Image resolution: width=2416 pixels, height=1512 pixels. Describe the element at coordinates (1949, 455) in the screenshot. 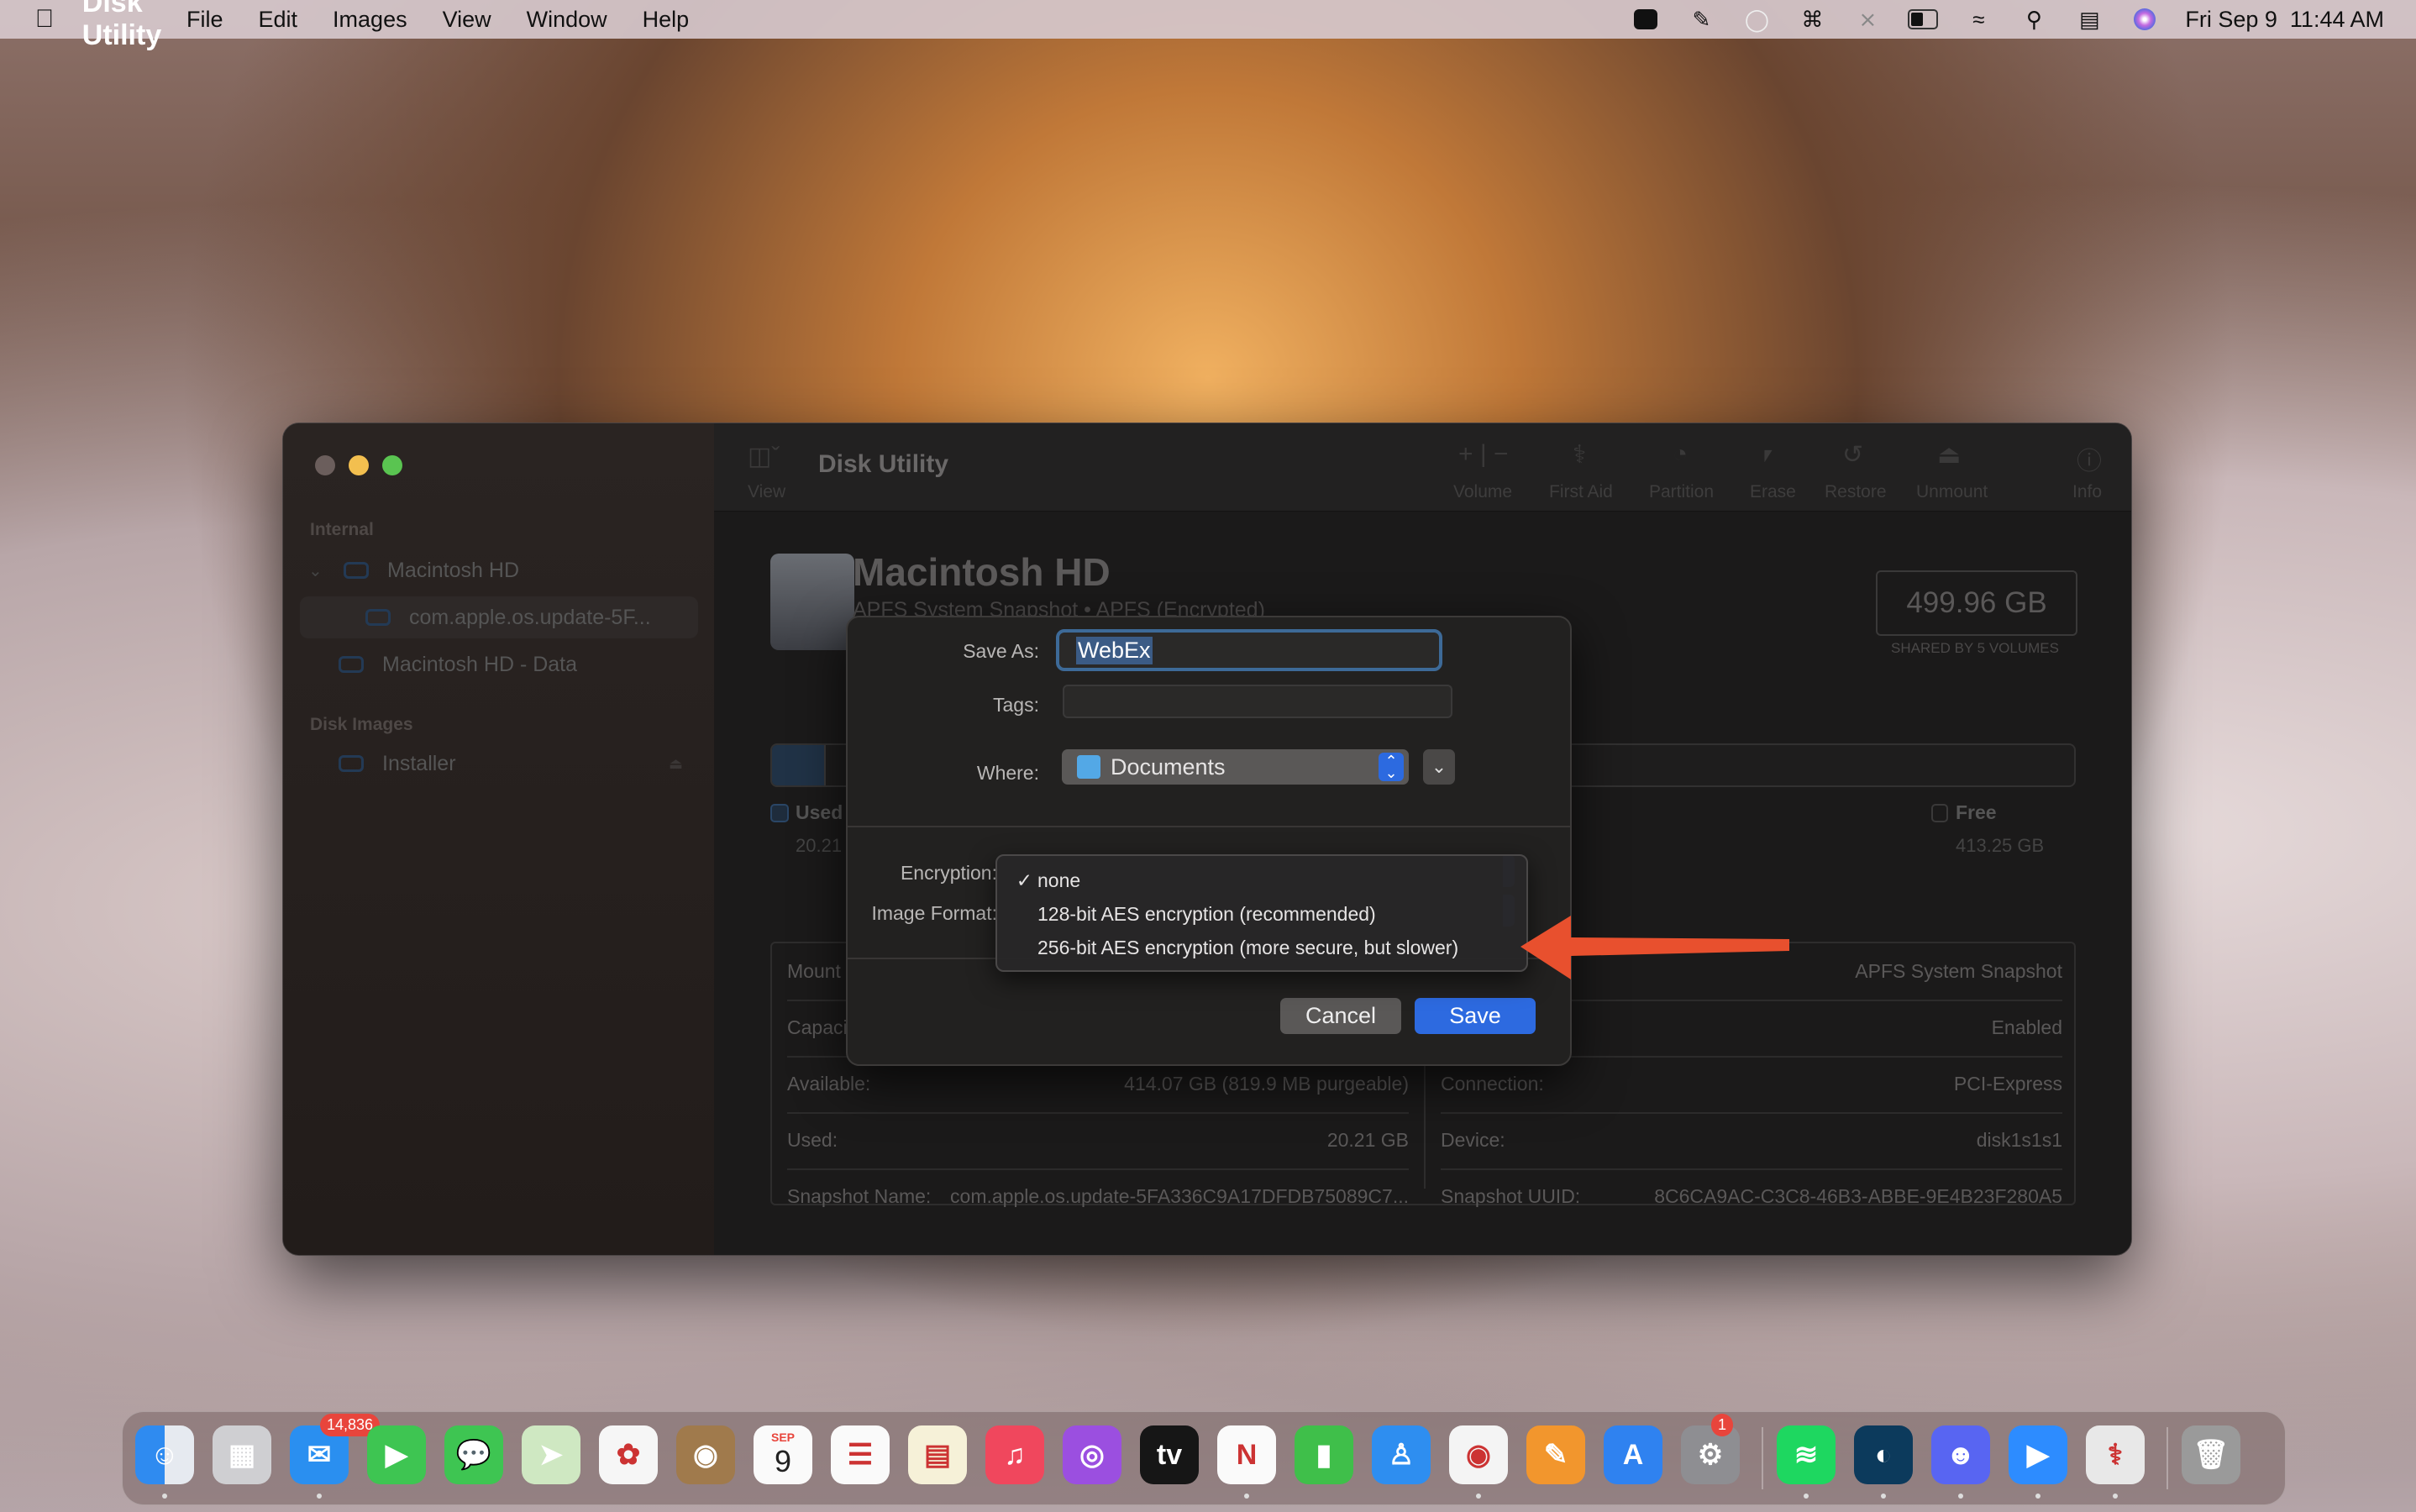

I see `unmount-icon: ⏏` at that location.